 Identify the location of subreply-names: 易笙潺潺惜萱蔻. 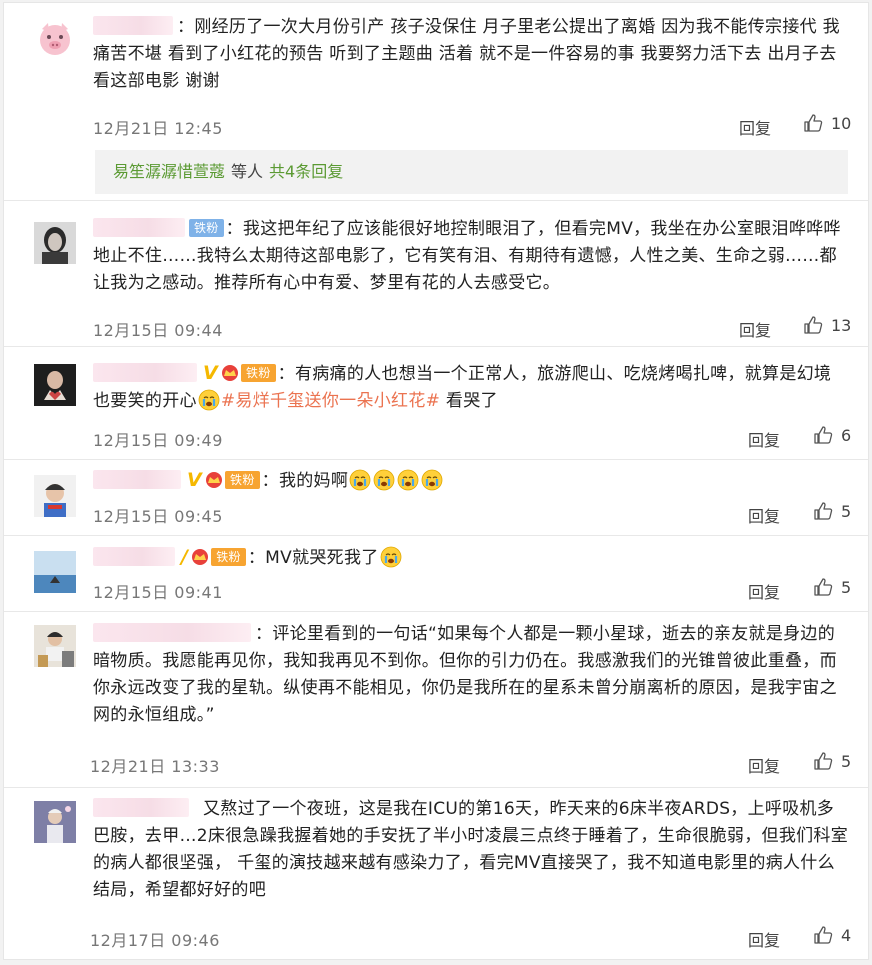
(169, 171).